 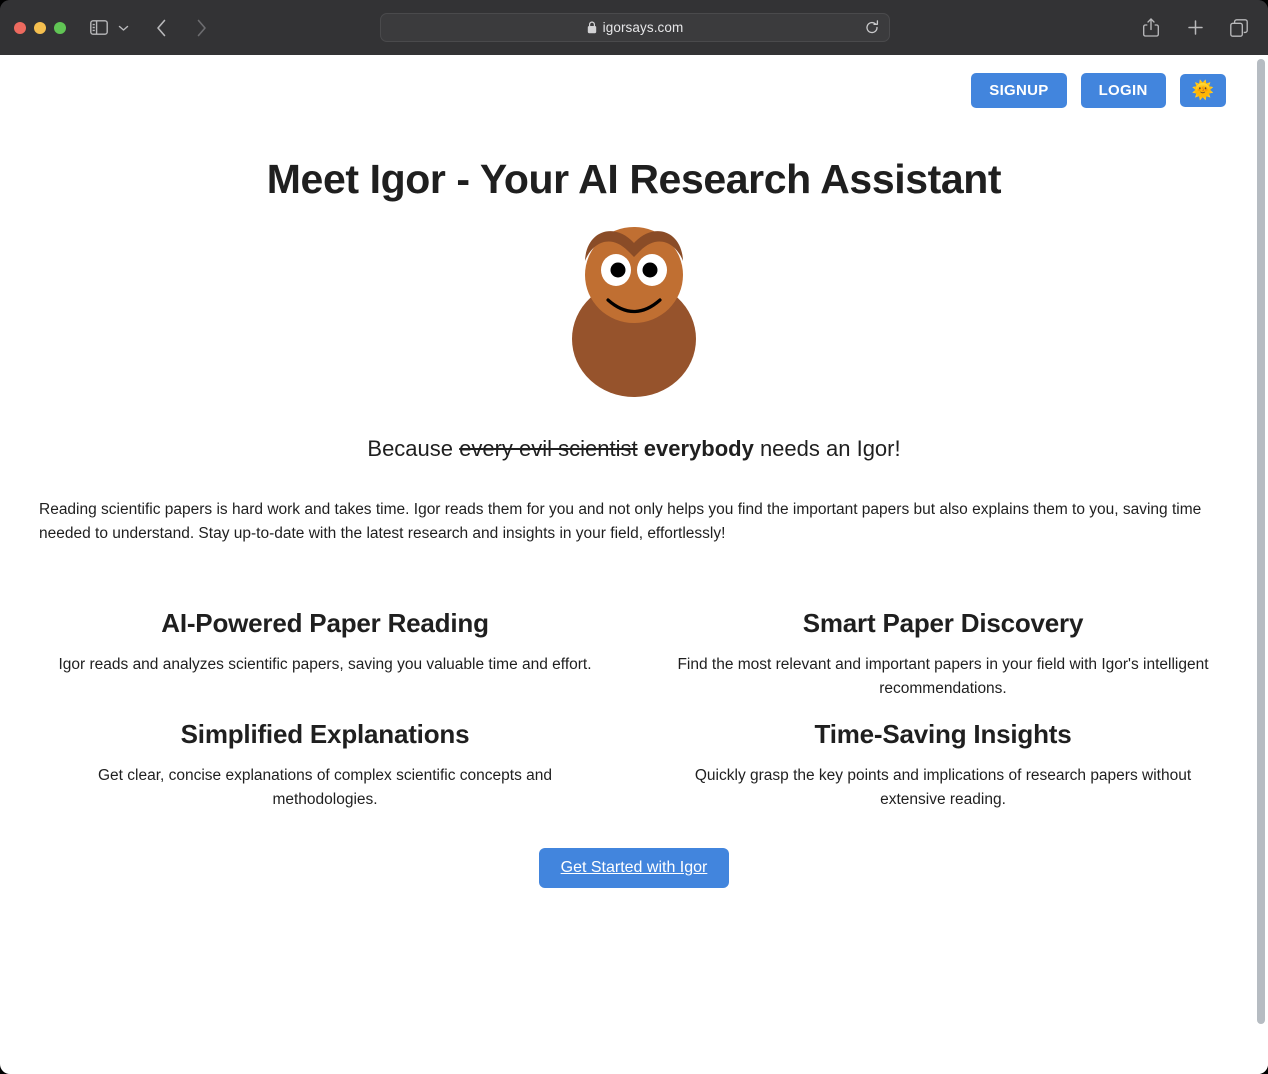 I want to click on page-scrollbar, so click(x=1260, y=564).